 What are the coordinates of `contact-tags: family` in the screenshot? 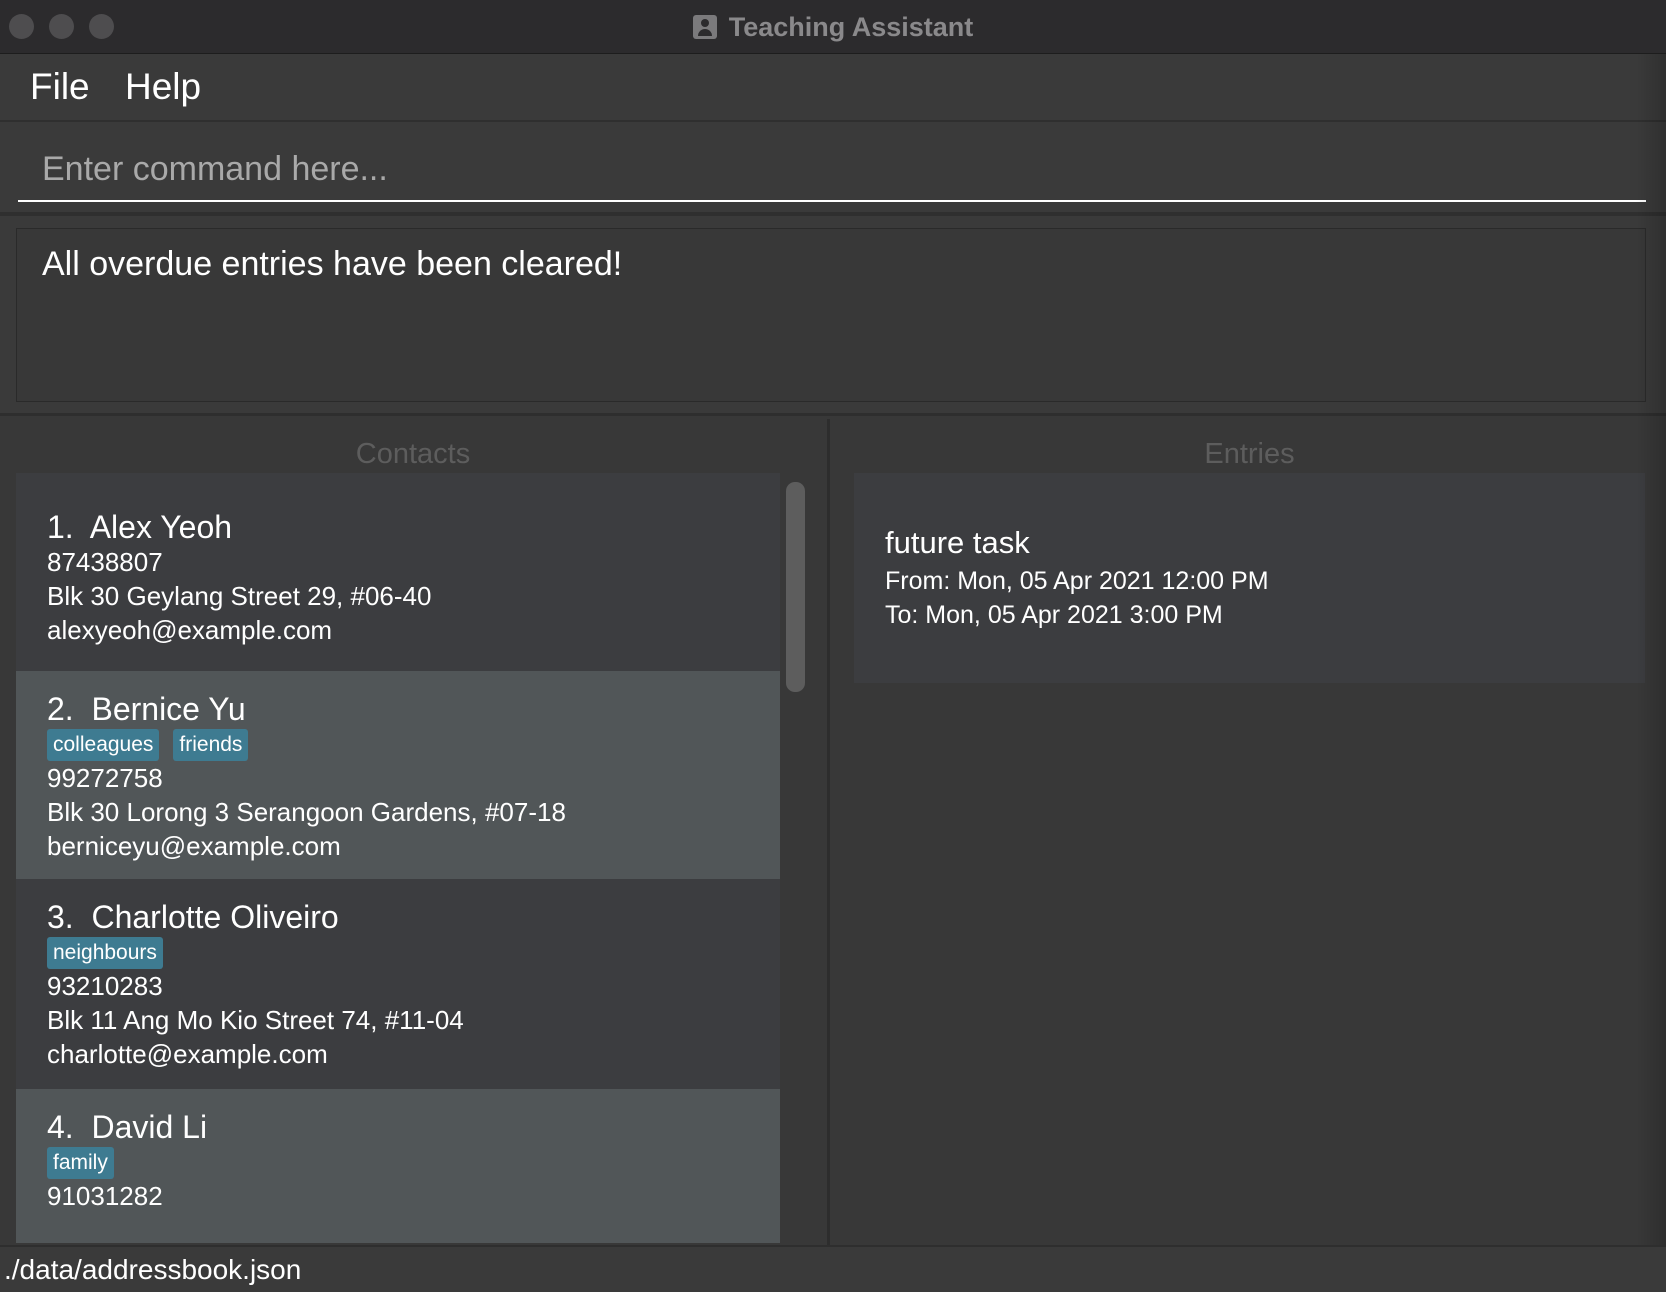 It's located at (80, 1163).